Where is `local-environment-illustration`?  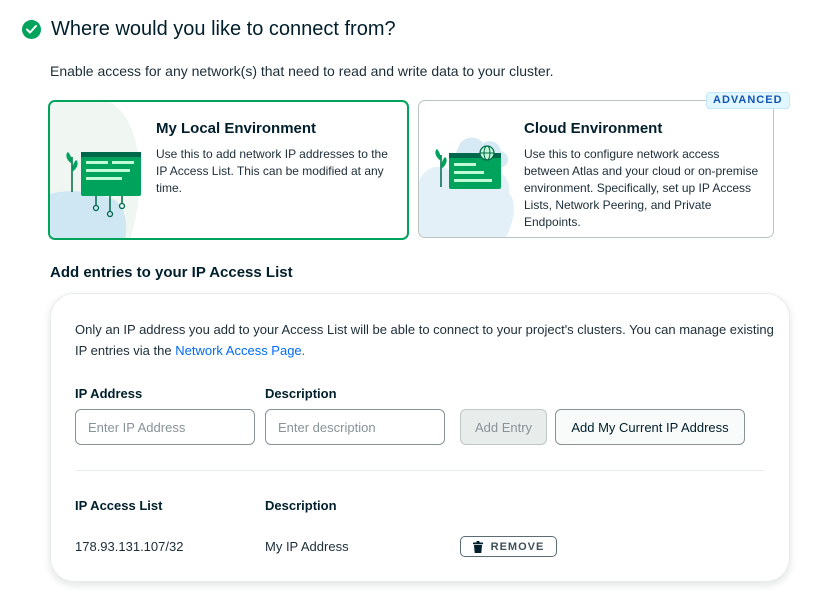
local-environment-illustration is located at coordinates (95, 170).